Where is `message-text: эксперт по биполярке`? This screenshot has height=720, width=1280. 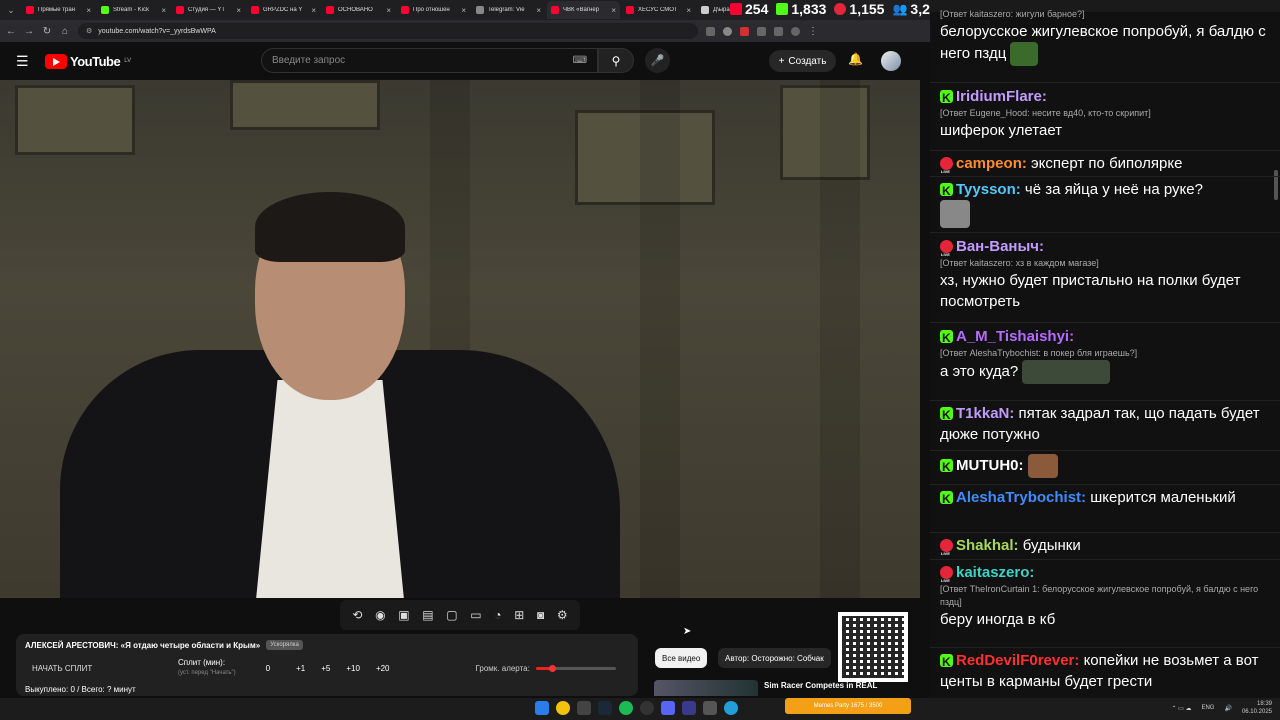 message-text: эксперт по биполярке is located at coordinates (1107, 163).